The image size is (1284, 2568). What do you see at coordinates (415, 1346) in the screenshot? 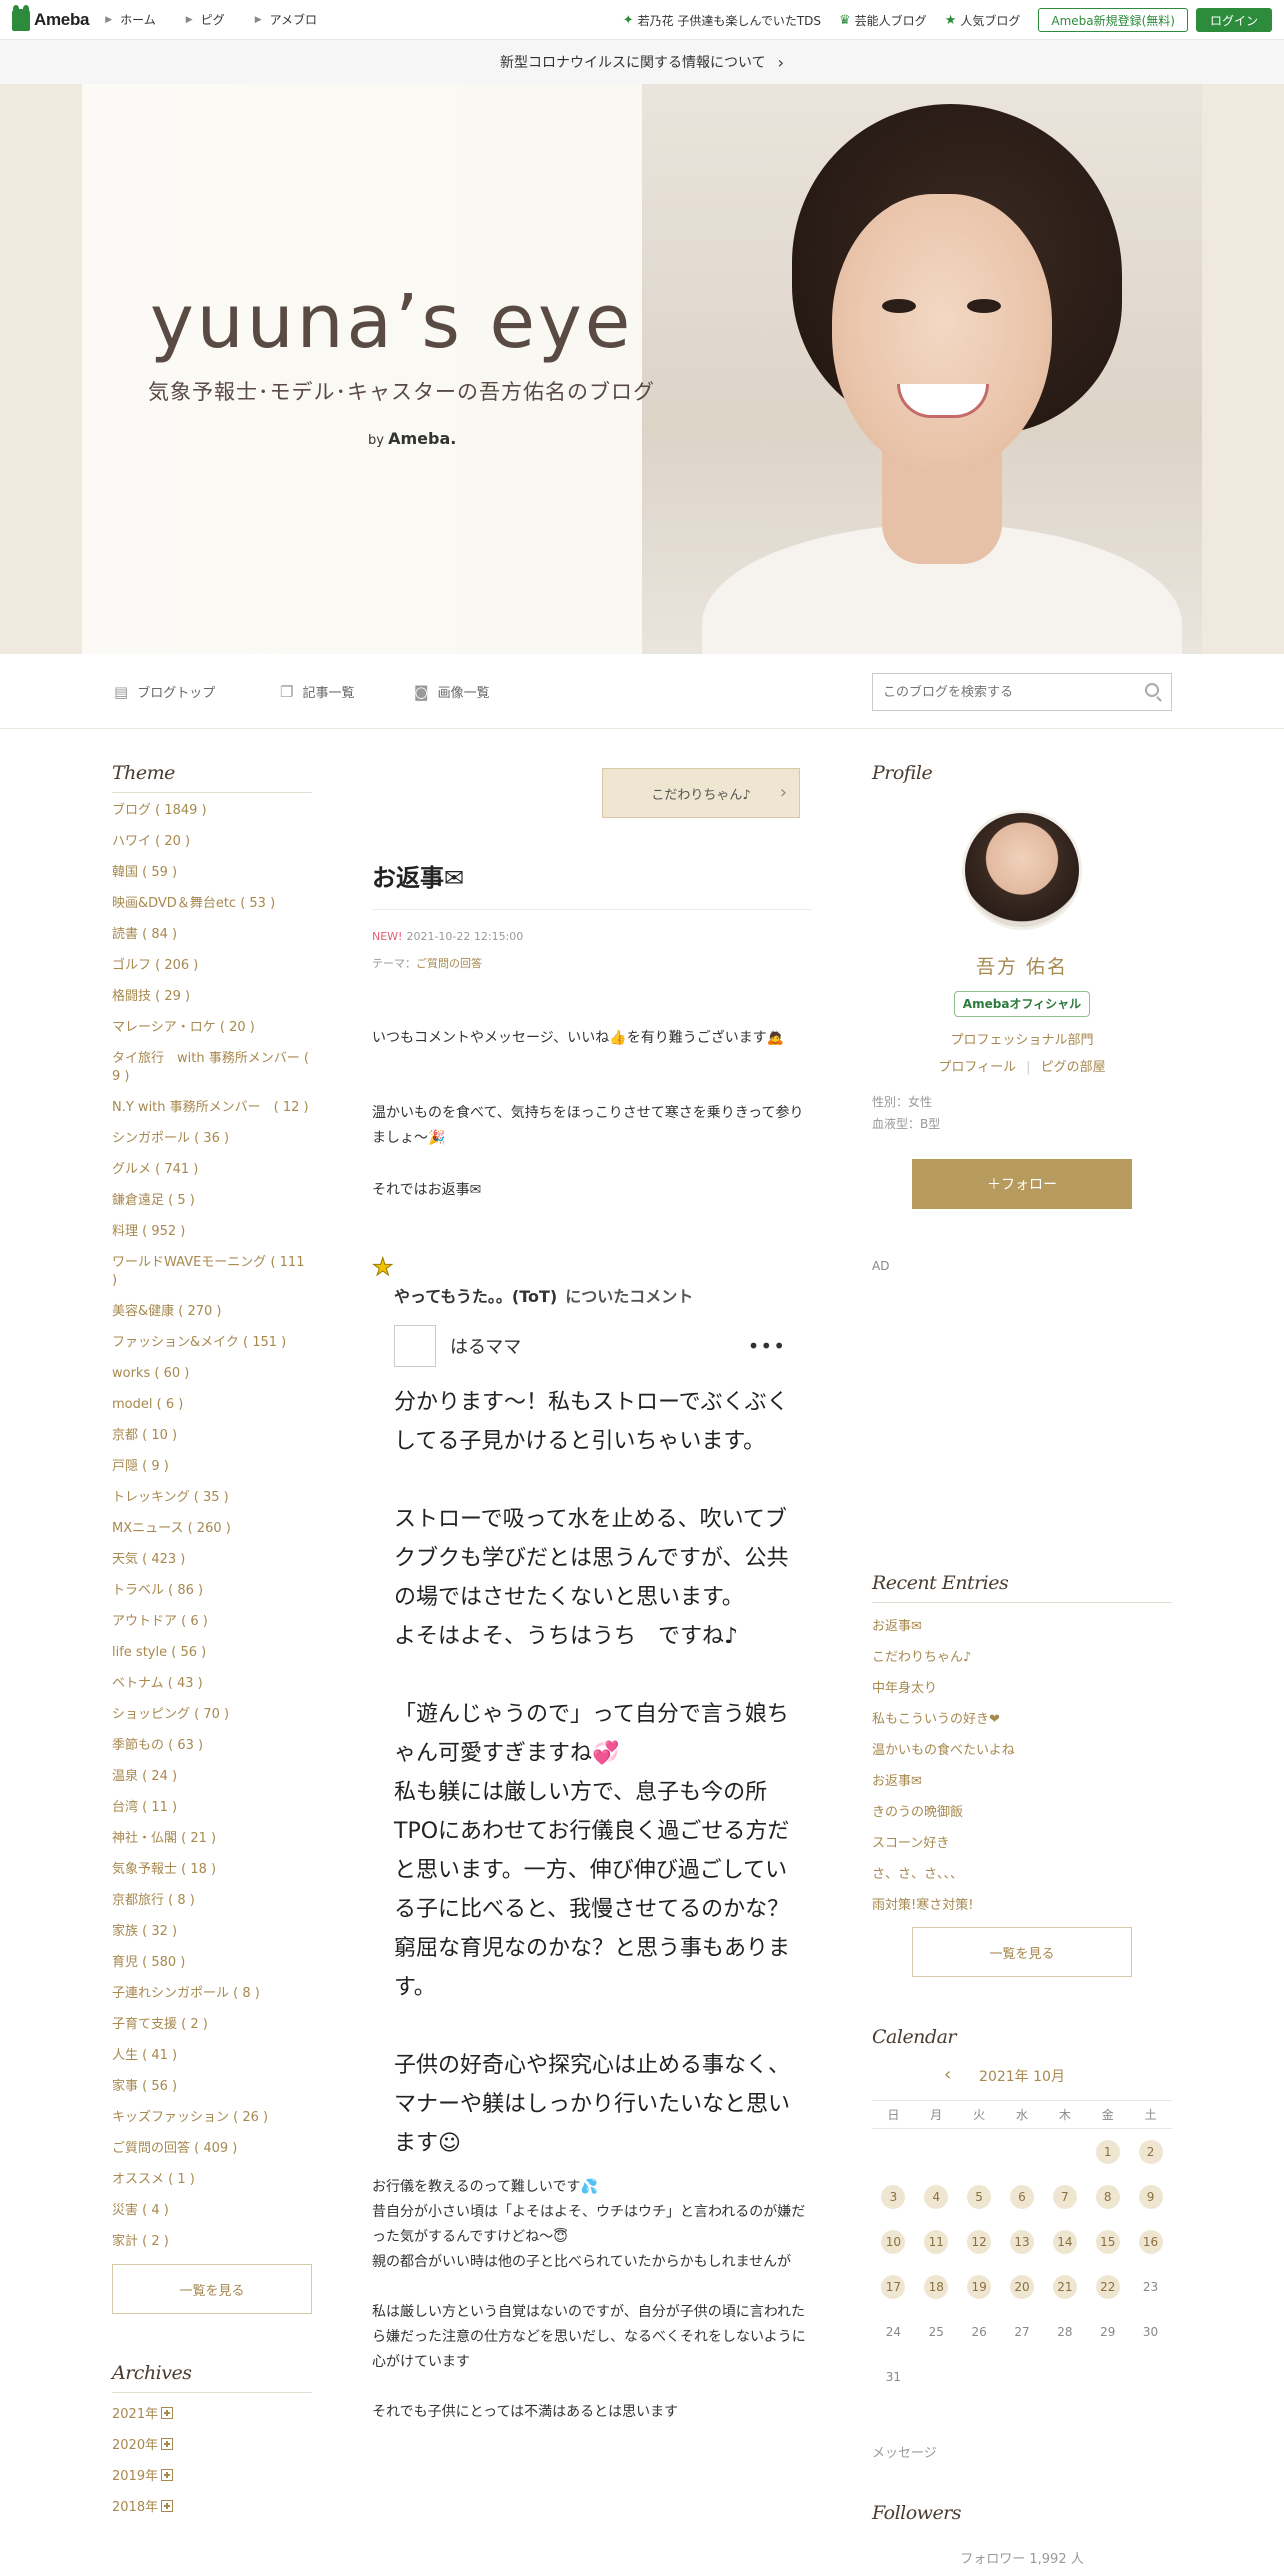
I see `commenter-avatar` at bounding box center [415, 1346].